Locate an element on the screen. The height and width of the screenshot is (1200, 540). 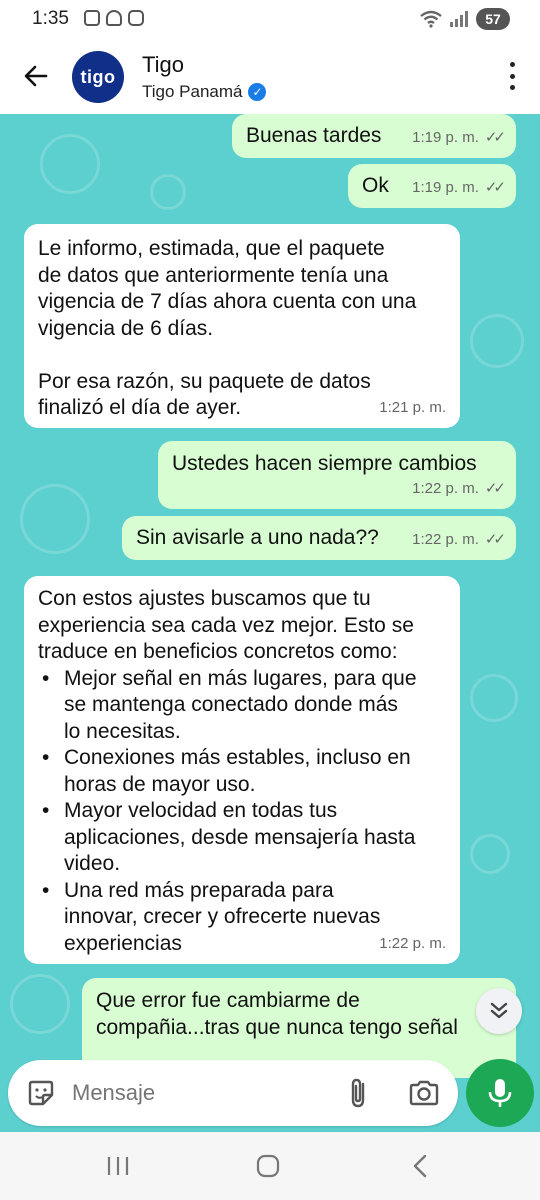
chat-header: tigo Tigo Tigo Panamá ✓ is located at coordinates (270, 77).